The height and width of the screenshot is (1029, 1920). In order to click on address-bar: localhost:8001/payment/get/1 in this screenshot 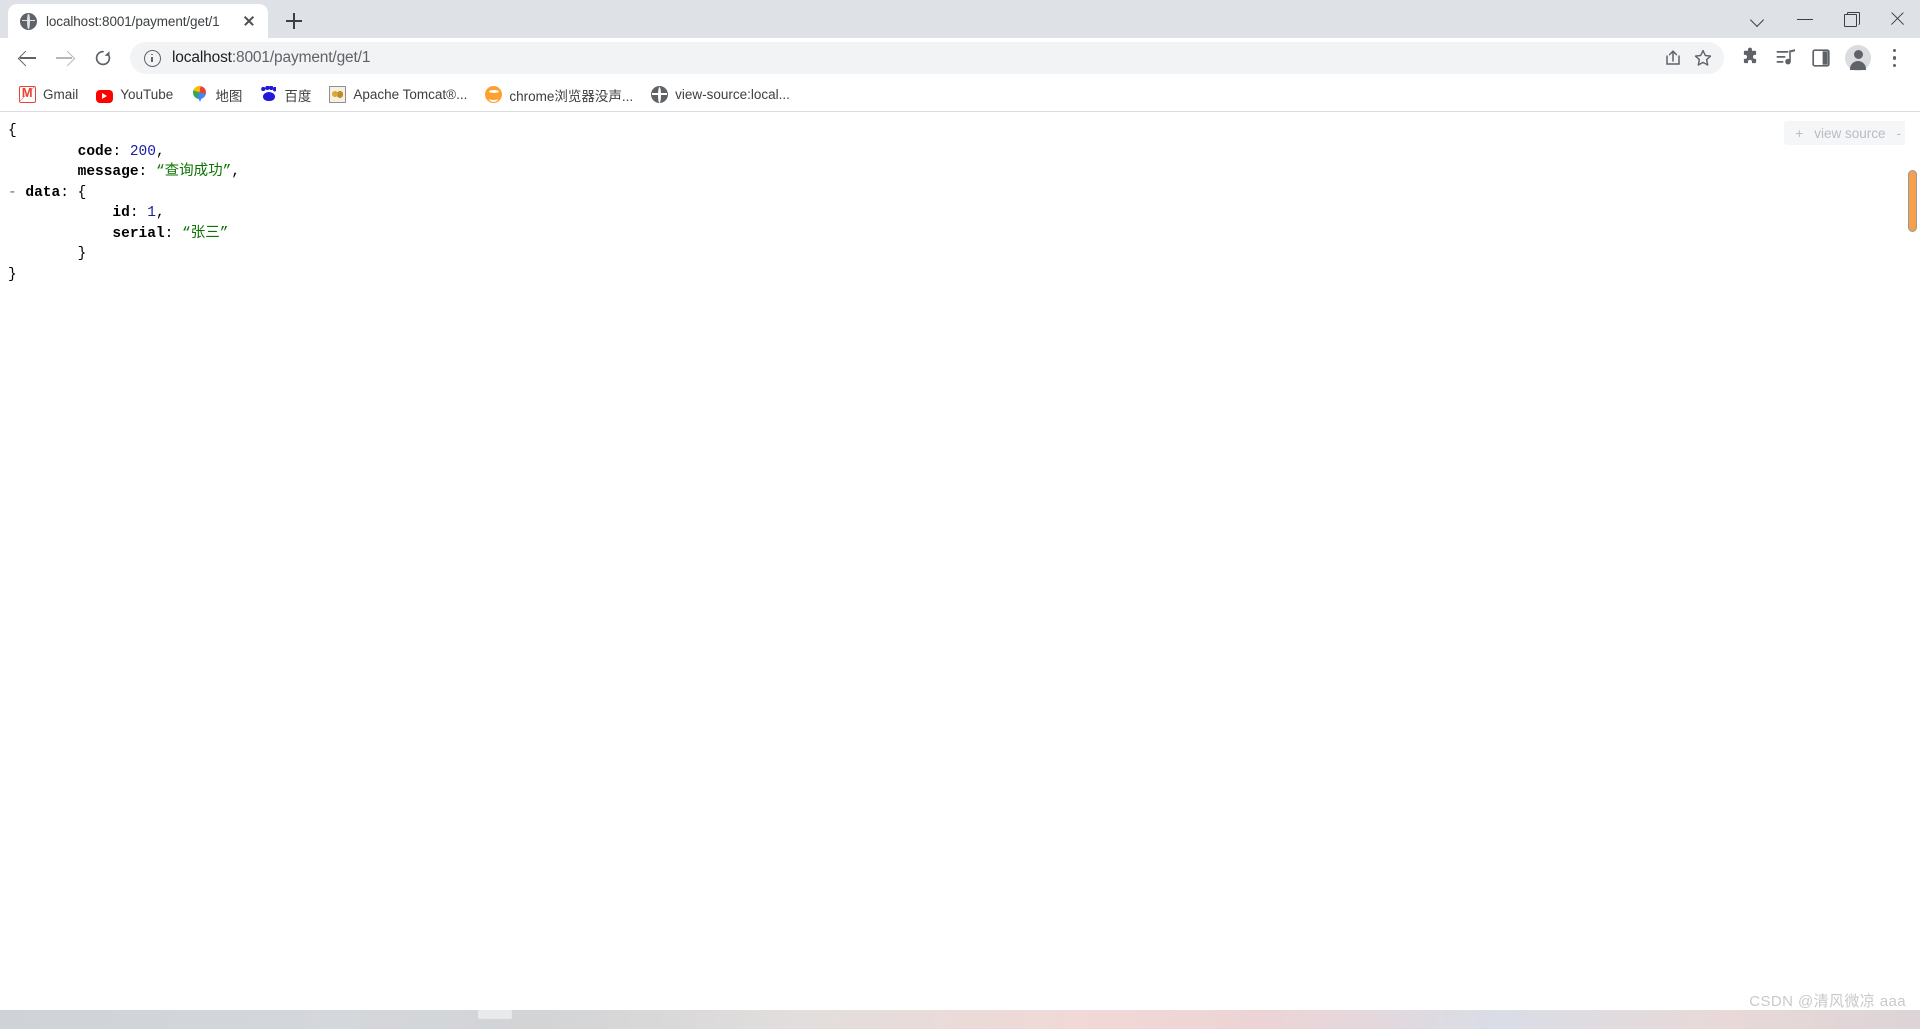, I will do `click(927, 58)`.